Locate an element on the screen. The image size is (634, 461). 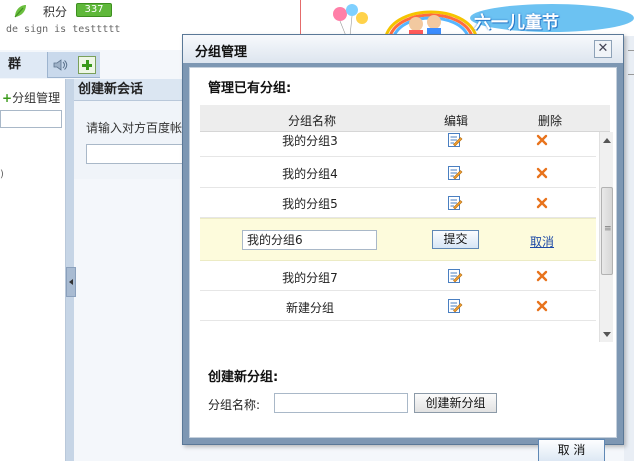
group-management-link: +分组管理 is located at coordinates (31, 97).